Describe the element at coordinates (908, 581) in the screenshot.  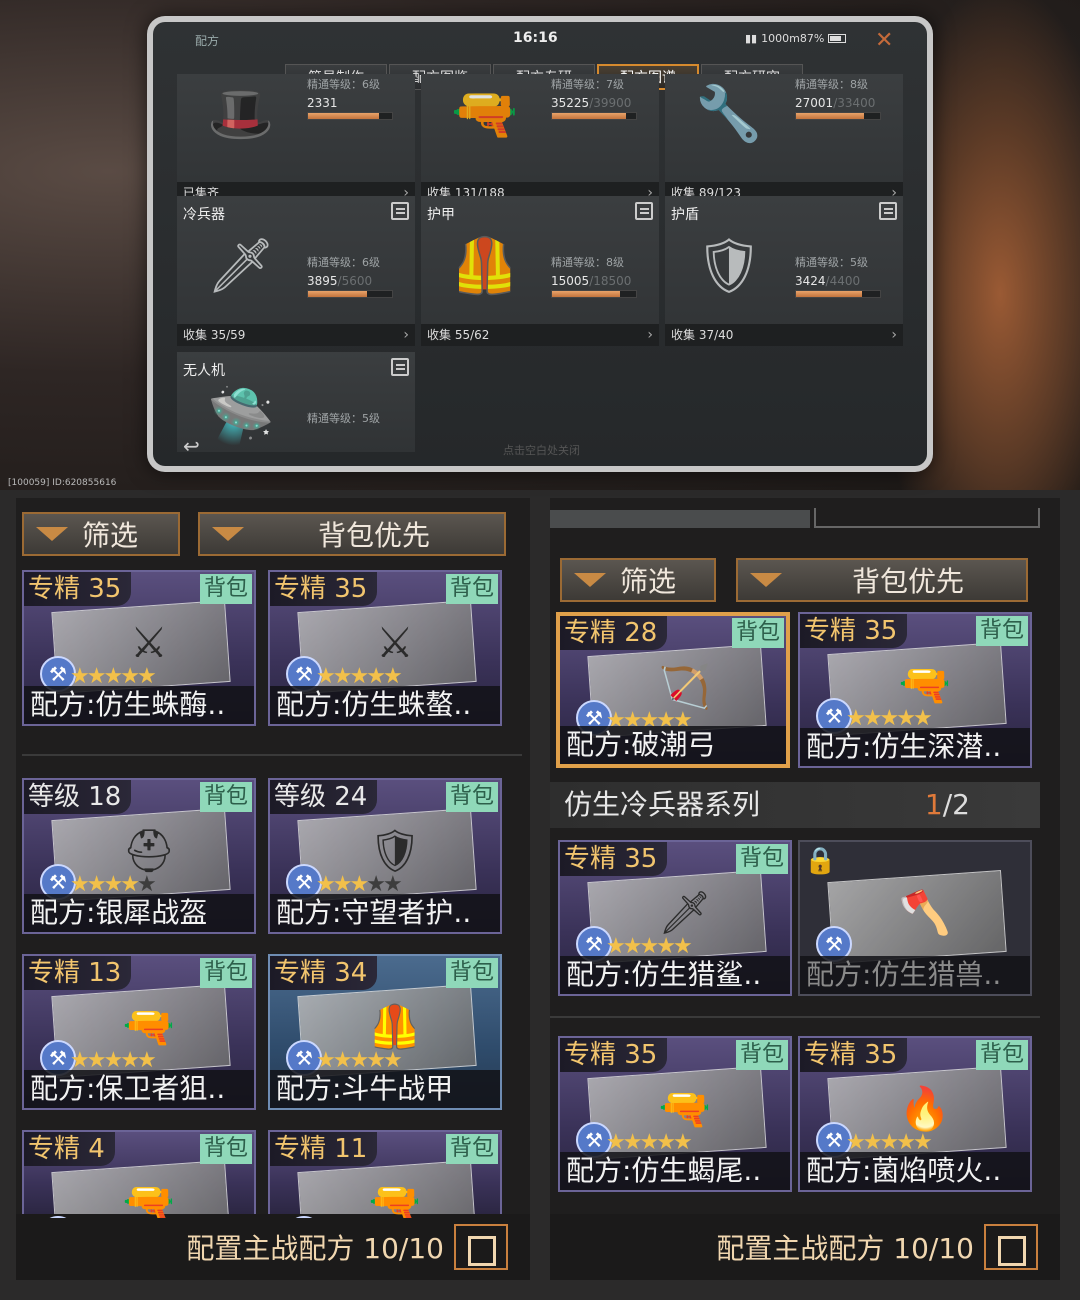
I see `sort-label: 背包优先` at that location.